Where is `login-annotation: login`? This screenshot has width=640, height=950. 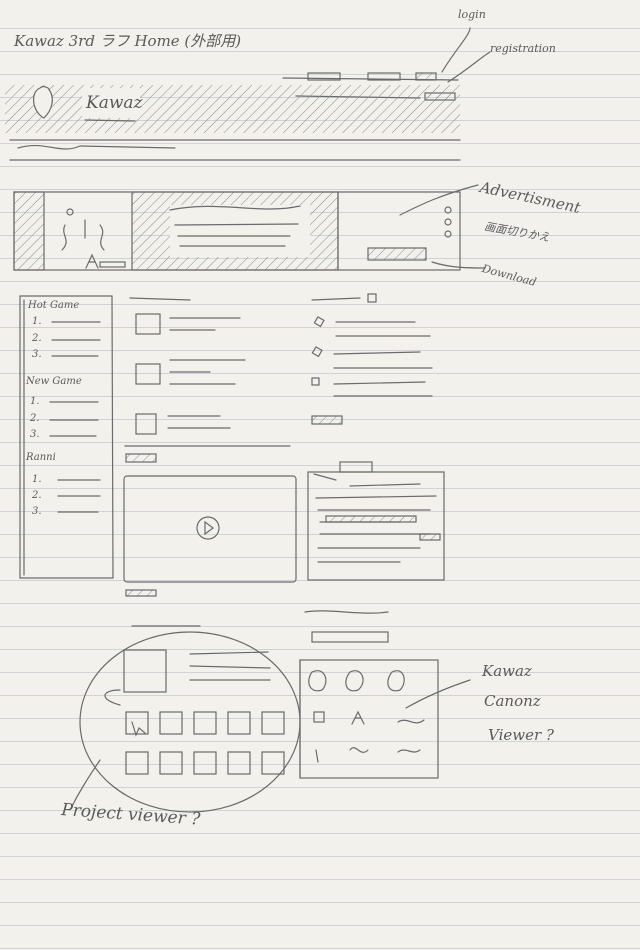 login-annotation: login is located at coordinates (472, 14).